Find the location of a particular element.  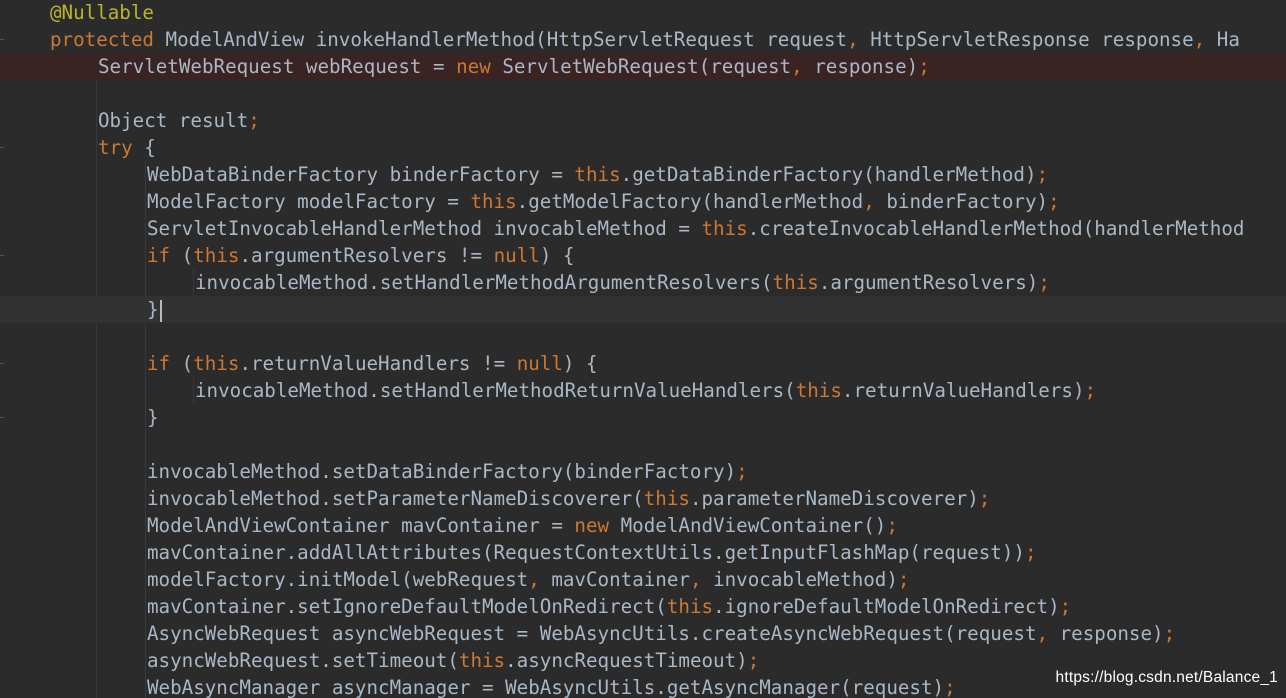

code-token: ServletWebRequest webRequest = is located at coordinates (277, 66).